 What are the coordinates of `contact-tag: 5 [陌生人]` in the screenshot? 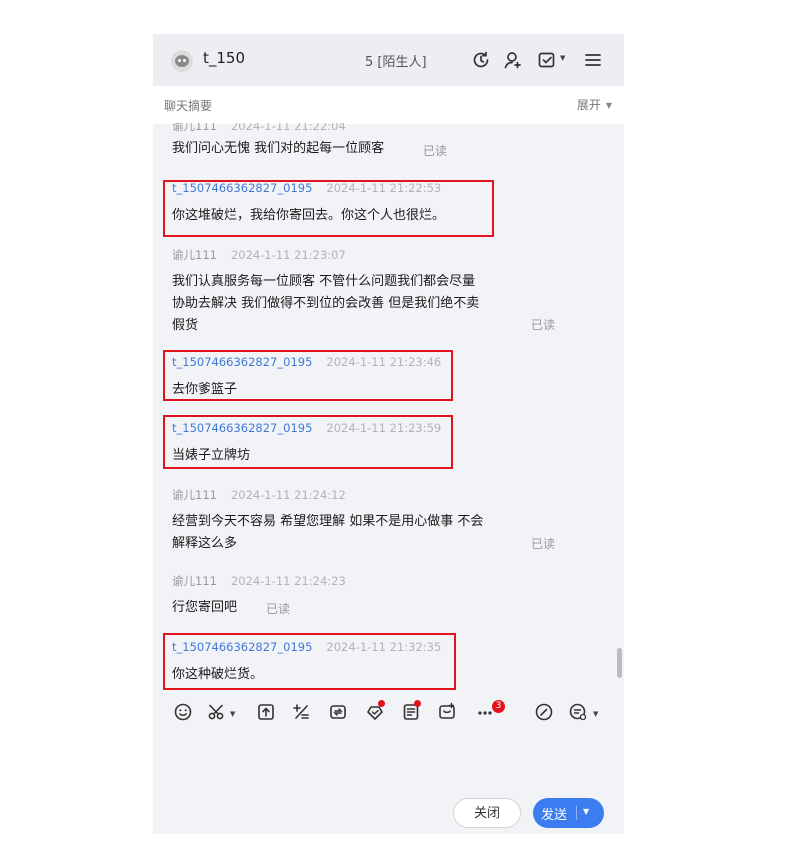 It's located at (396, 62).